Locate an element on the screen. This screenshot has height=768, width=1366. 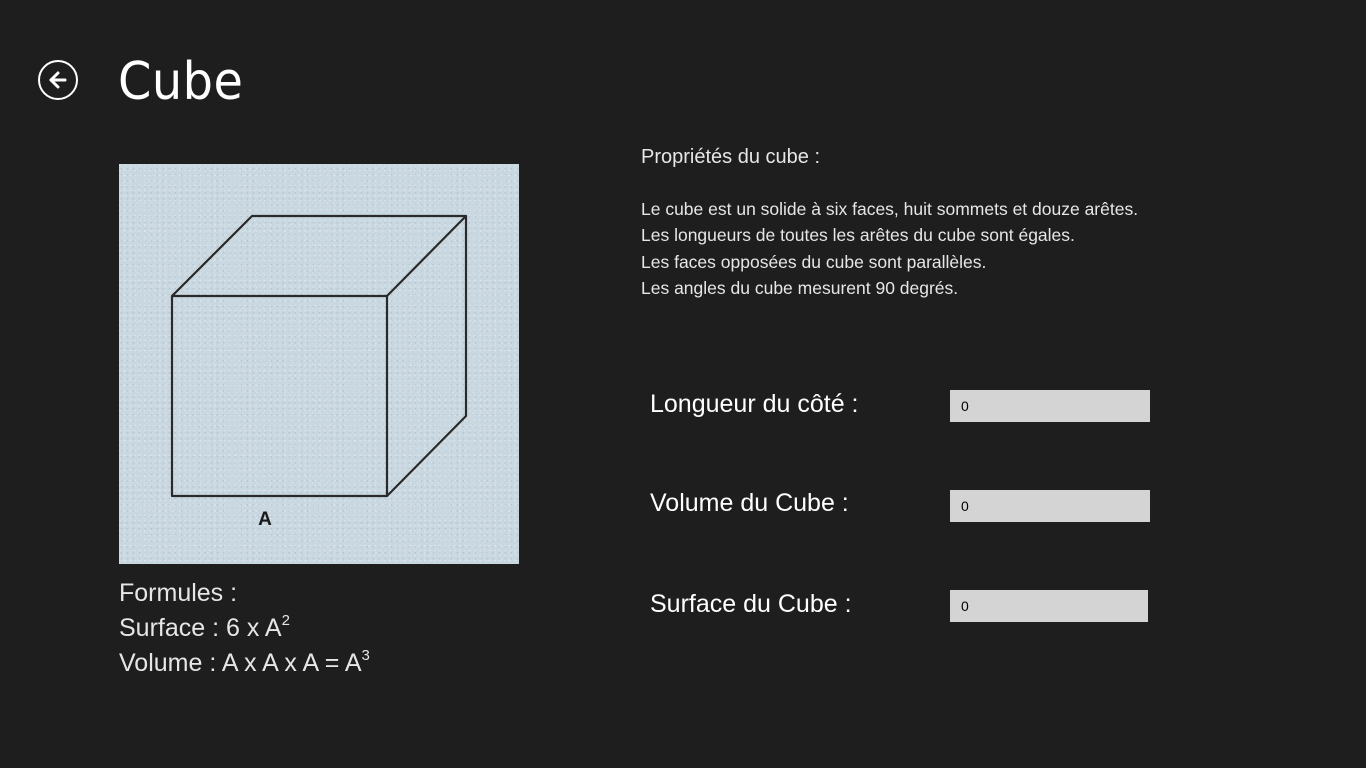
side-length-input is located at coordinates (1050, 406).